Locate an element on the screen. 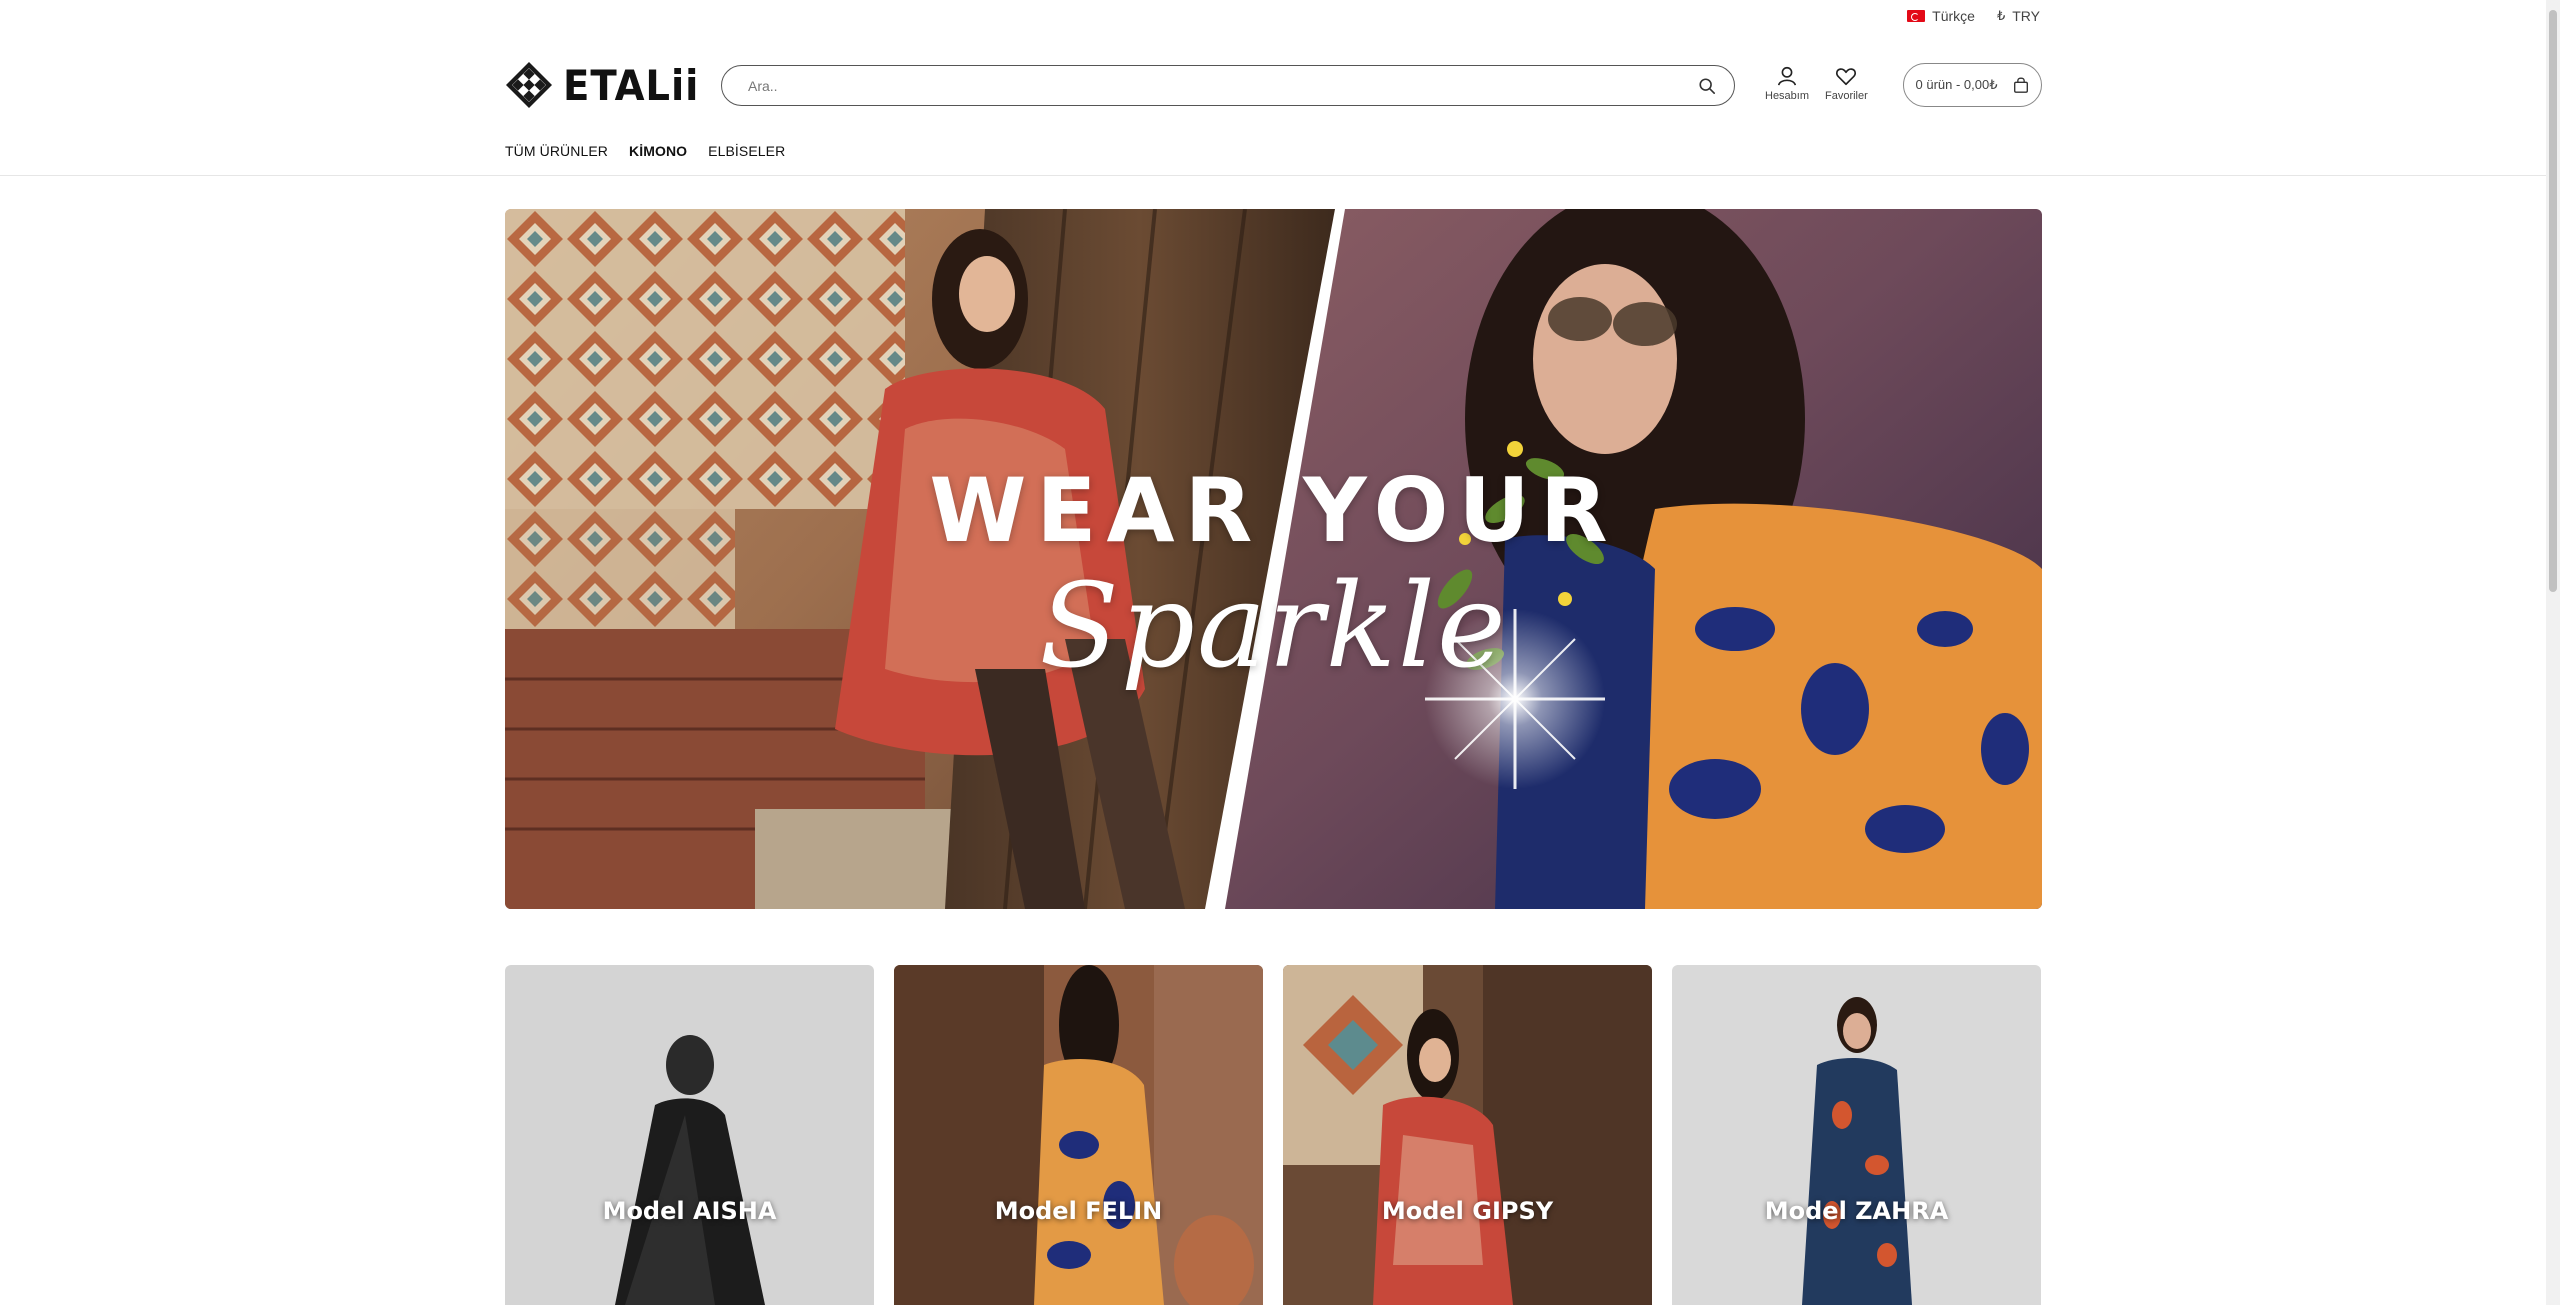 The image size is (2560, 1305). cart-button: 0 ürün - 0,00₺ is located at coordinates (1972, 85).